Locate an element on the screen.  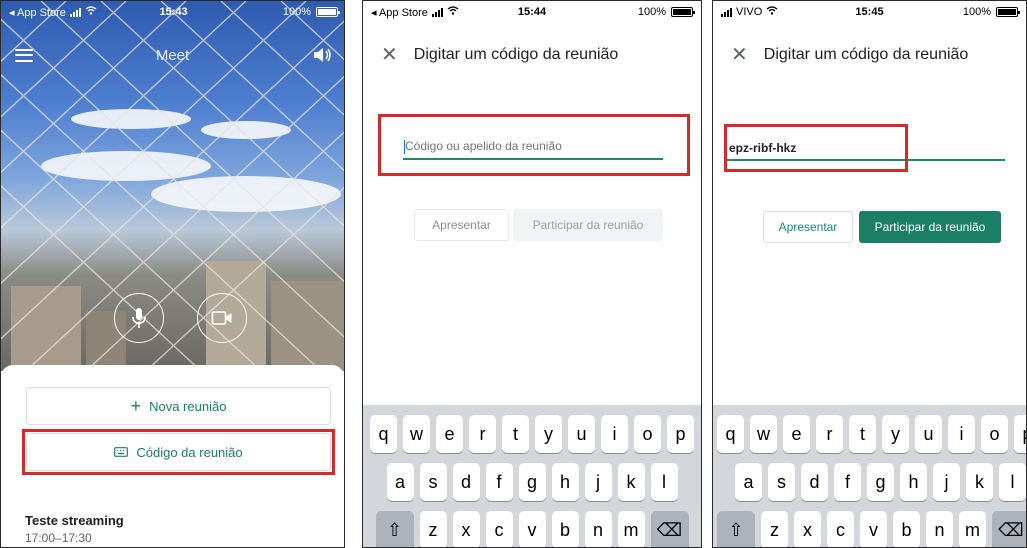
meeting-code-button: Código da reunião is located at coordinates (178, 452).